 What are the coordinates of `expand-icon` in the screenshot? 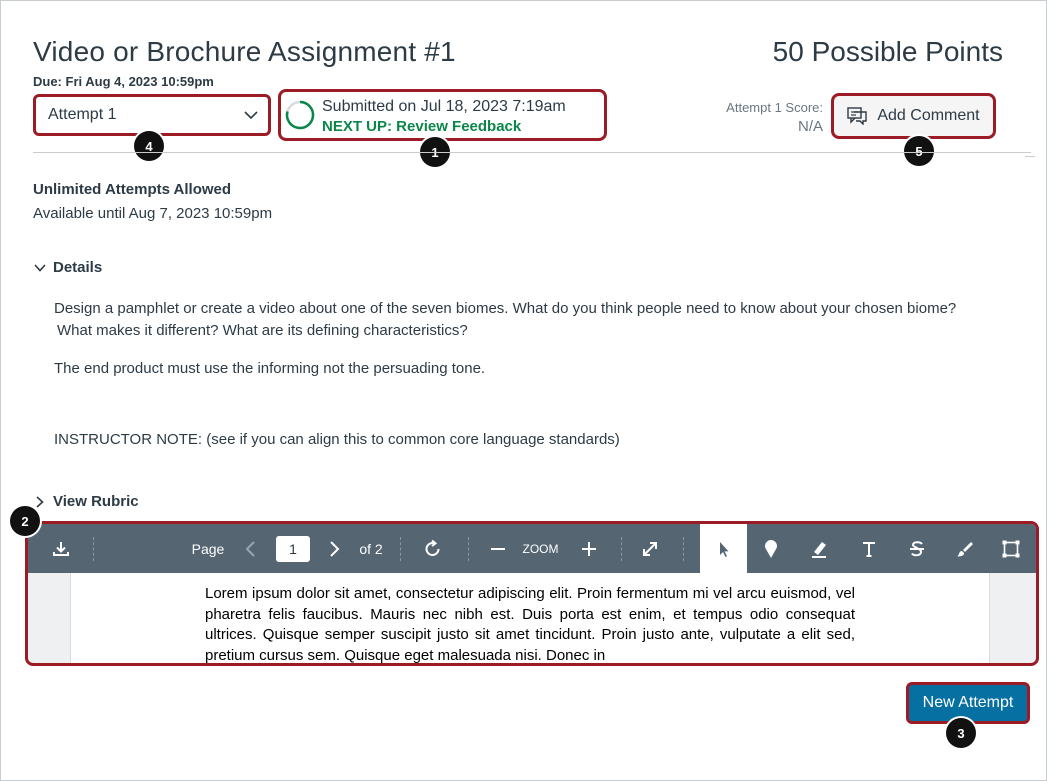 It's located at (650, 548).